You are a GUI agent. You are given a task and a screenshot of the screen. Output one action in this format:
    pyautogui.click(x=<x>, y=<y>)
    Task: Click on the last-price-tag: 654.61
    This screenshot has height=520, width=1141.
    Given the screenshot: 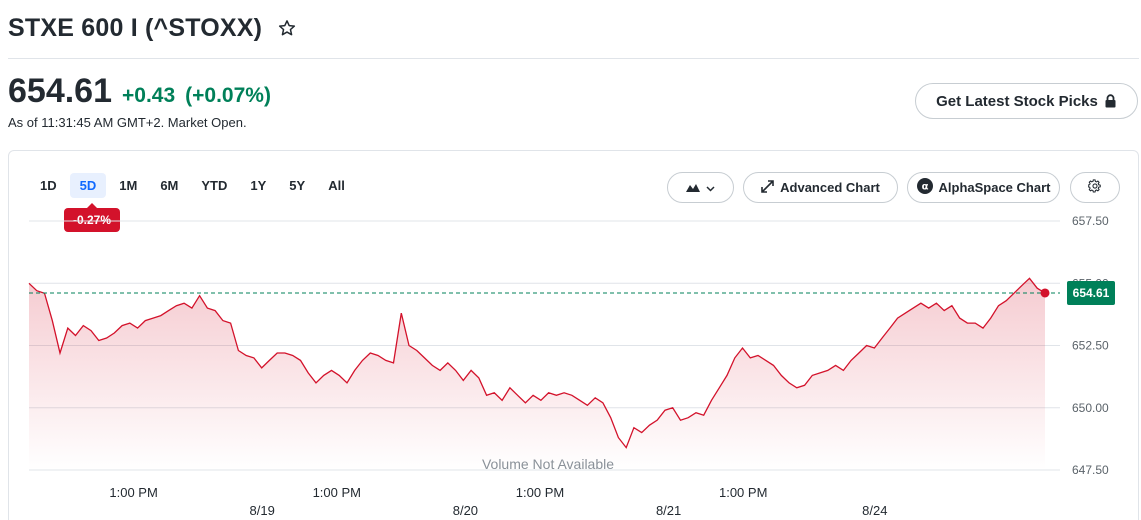 What is the action you would take?
    pyautogui.click(x=1091, y=292)
    